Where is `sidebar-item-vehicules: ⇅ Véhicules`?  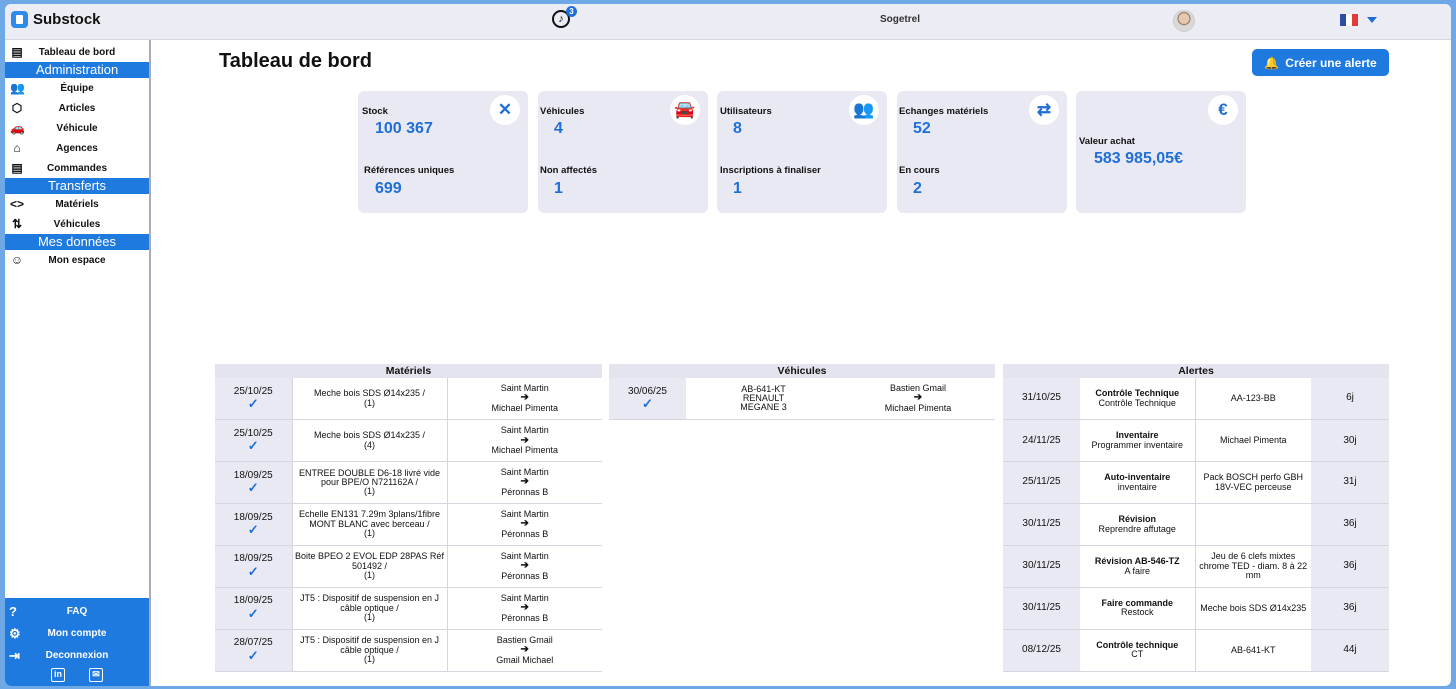 sidebar-item-vehicules: ⇅ Véhicules is located at coordinates (77, 224).